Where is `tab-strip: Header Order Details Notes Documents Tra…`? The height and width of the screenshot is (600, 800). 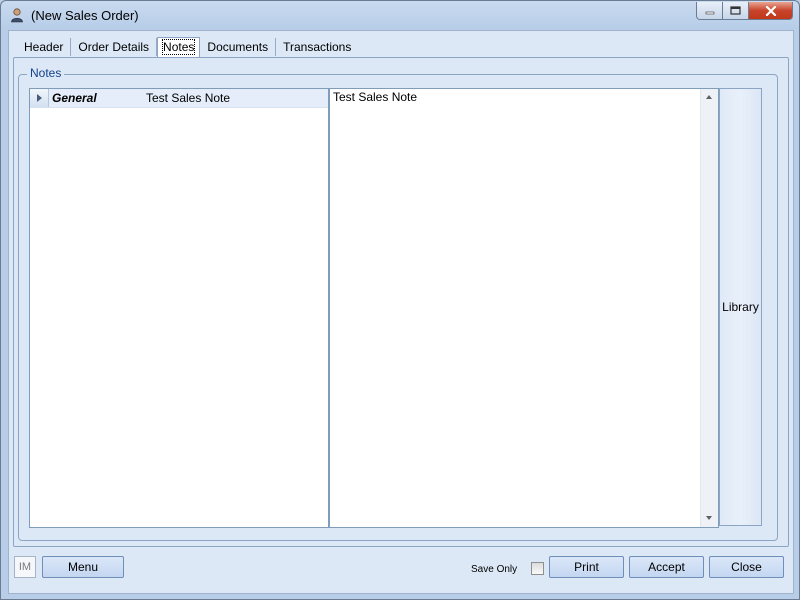 tab-strip: Header Order Details Notes Documents Tra… is located at coordinates (187, 47).